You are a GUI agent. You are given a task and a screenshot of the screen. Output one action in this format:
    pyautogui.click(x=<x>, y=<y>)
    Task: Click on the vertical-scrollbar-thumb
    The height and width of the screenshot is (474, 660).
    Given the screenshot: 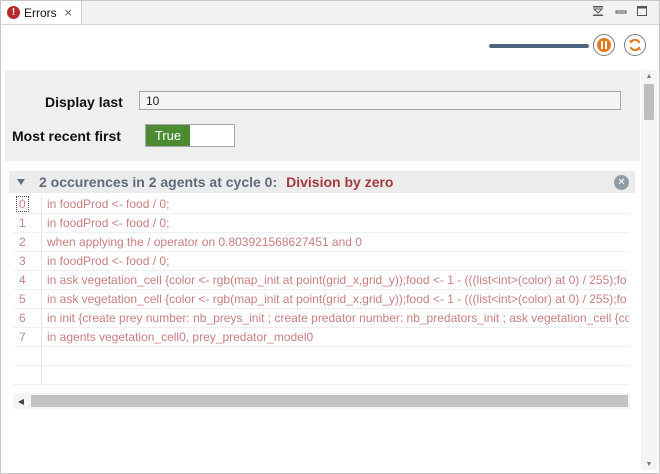 What is the action you would take?
    pyautogui.click(x=649, y=102)
    